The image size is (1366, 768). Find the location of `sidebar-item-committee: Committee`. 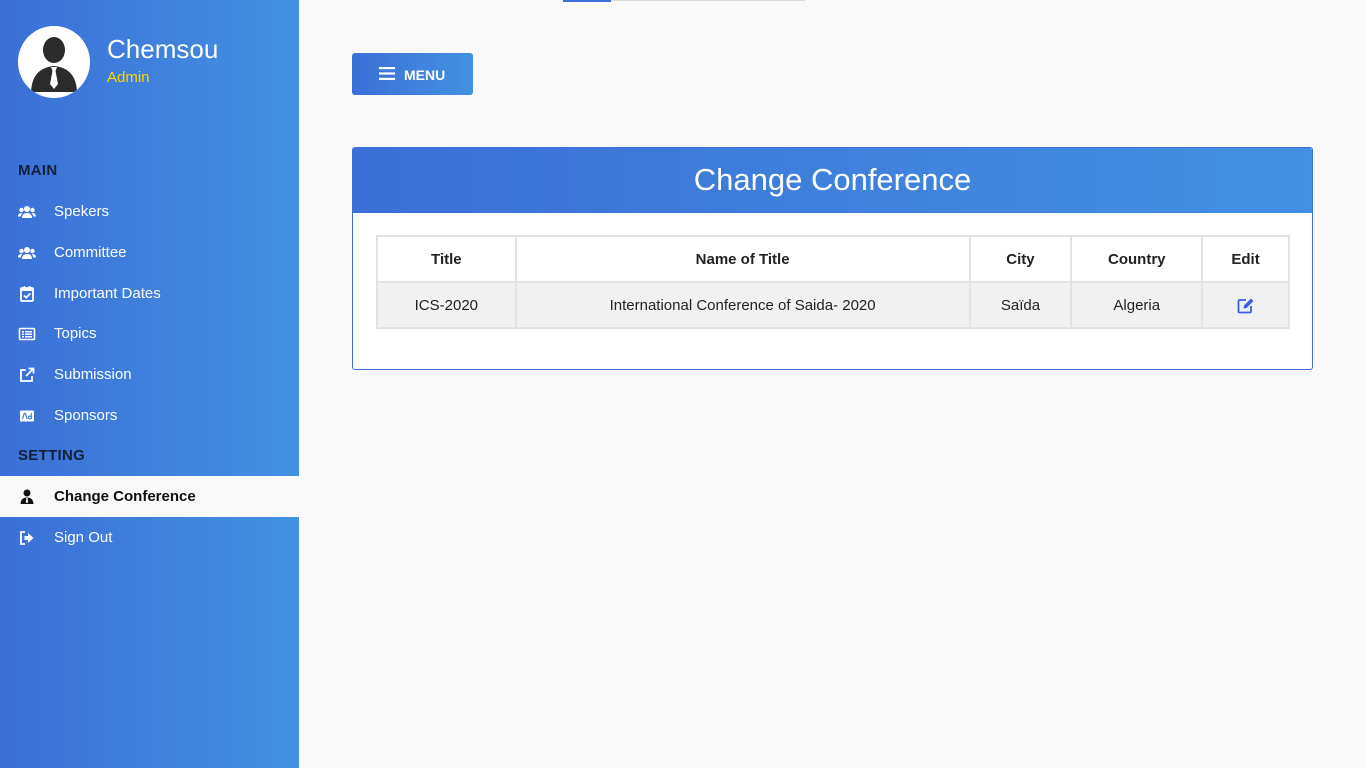

sidebar-item-committee: Committee is located at coordinates (149, 252).